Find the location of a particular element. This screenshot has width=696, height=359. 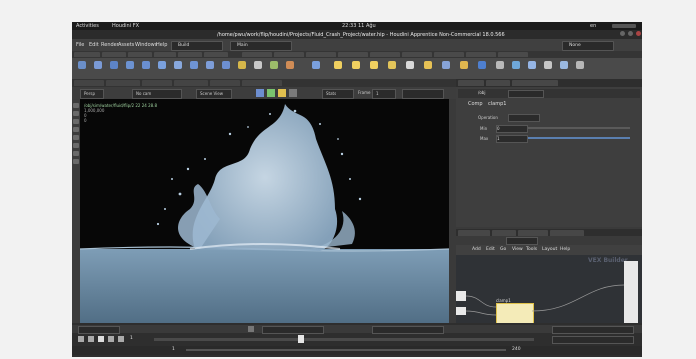

keys-dropdown is located at coordinates (593, 330).